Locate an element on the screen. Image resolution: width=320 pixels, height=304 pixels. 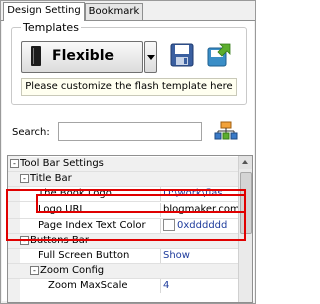
grid-row-label: Zoom MaxScale is located at coordinates (88, 285).